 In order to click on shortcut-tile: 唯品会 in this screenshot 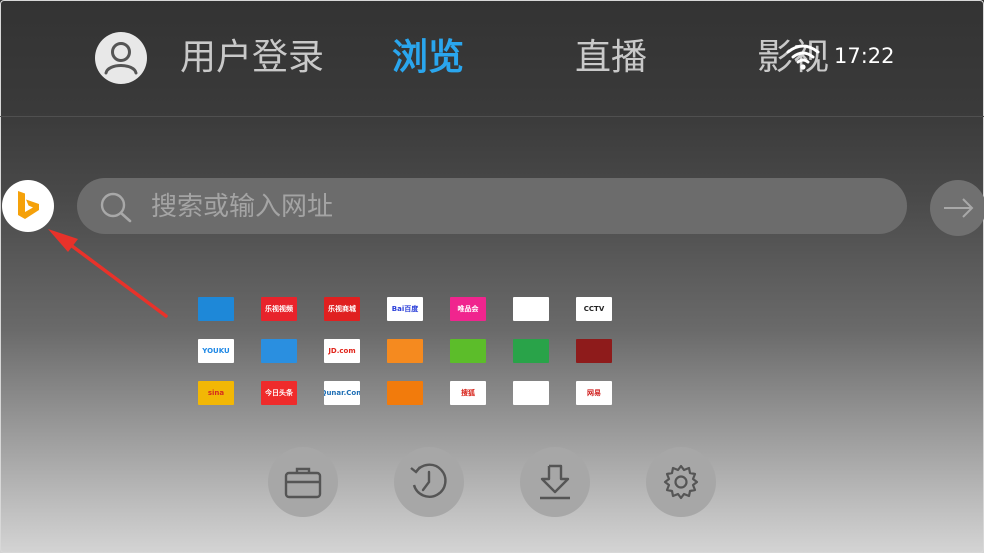, I will do `click(468, 309)`.